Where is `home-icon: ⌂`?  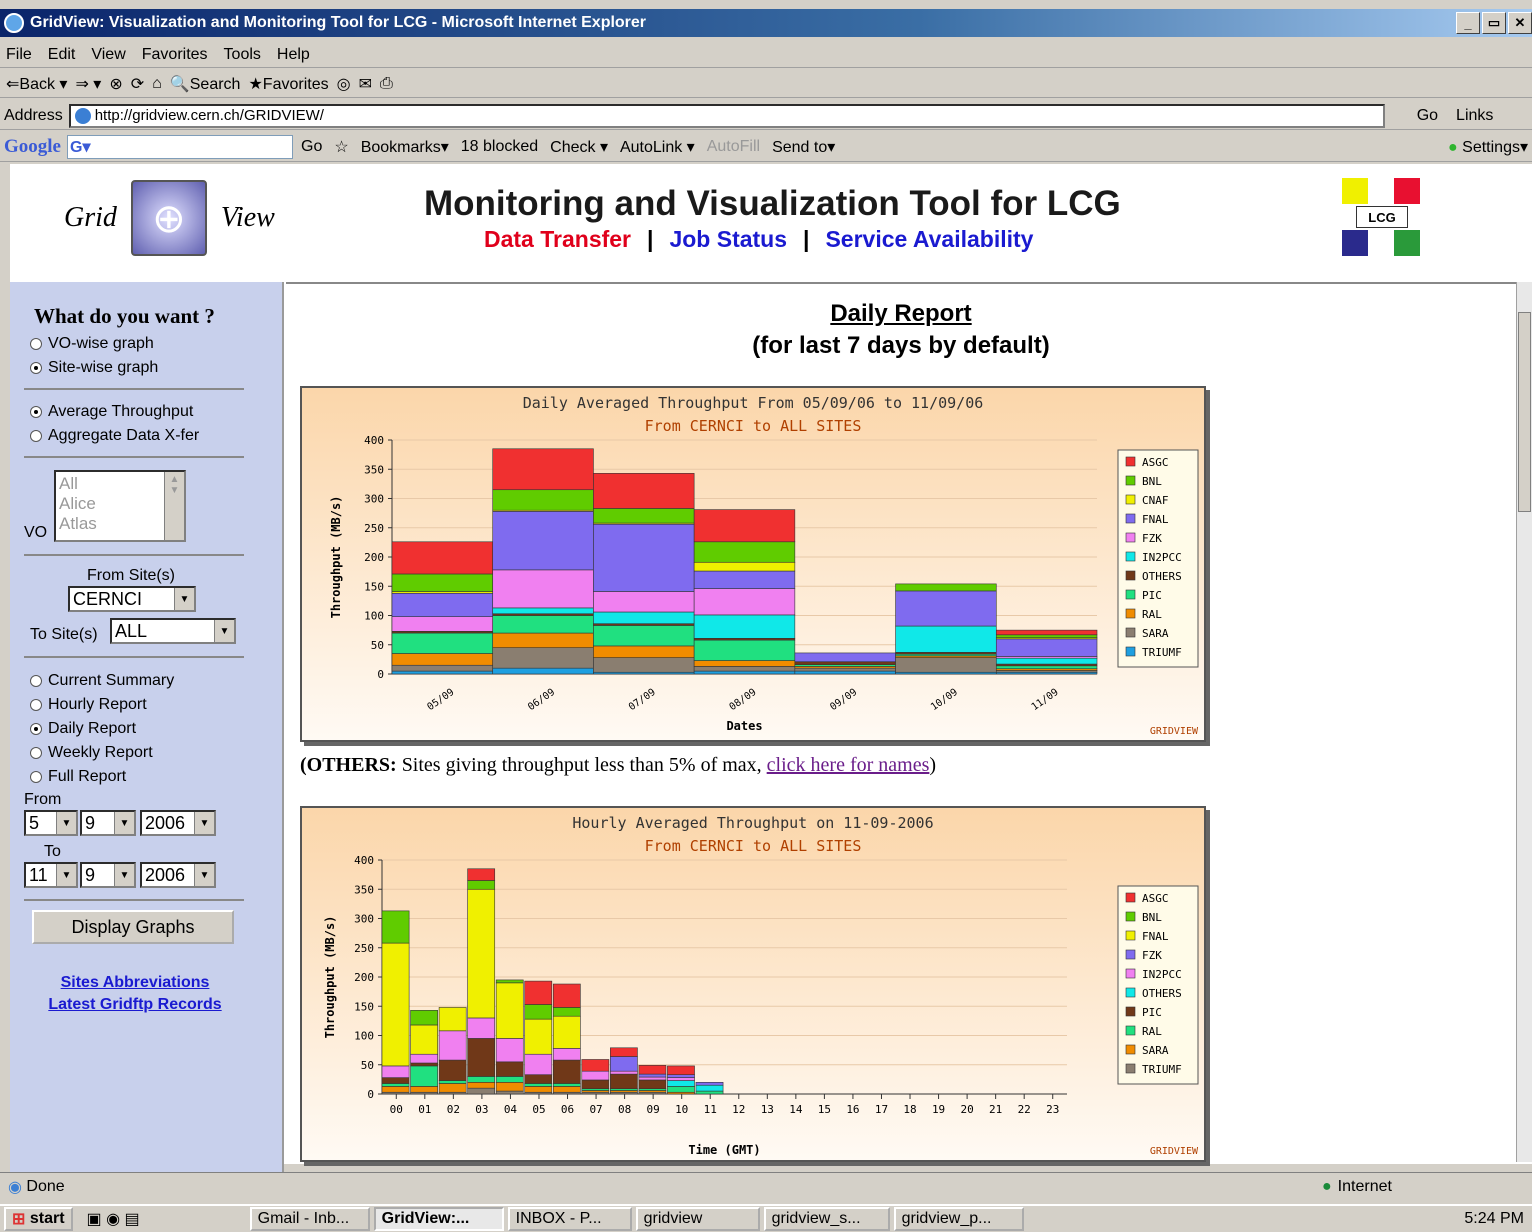 home-icon: ⌂ is located at coordinates (157, 84).